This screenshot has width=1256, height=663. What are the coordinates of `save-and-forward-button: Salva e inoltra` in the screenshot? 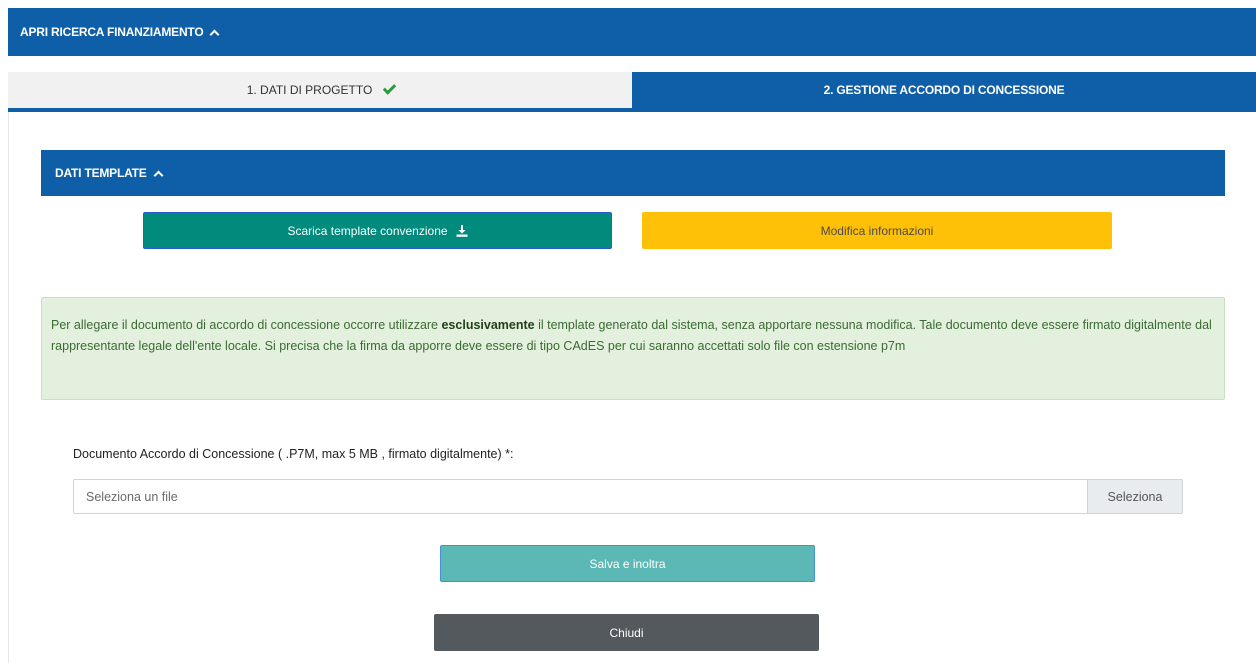 It's located at (627, 563).